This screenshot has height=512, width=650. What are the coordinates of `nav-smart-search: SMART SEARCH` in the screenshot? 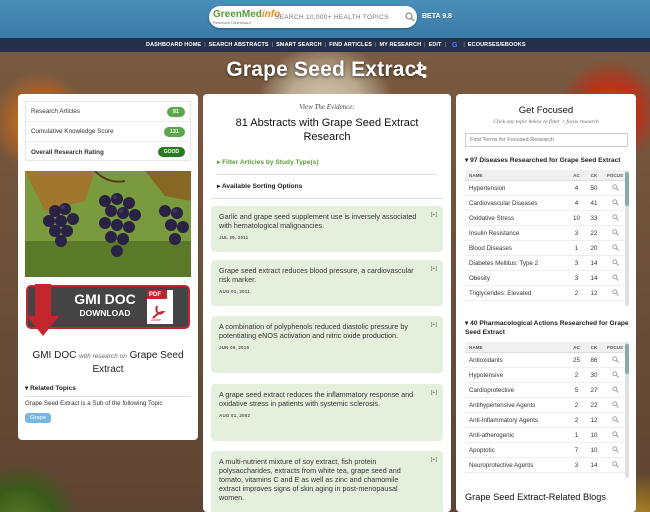 It's located at (299, 45).